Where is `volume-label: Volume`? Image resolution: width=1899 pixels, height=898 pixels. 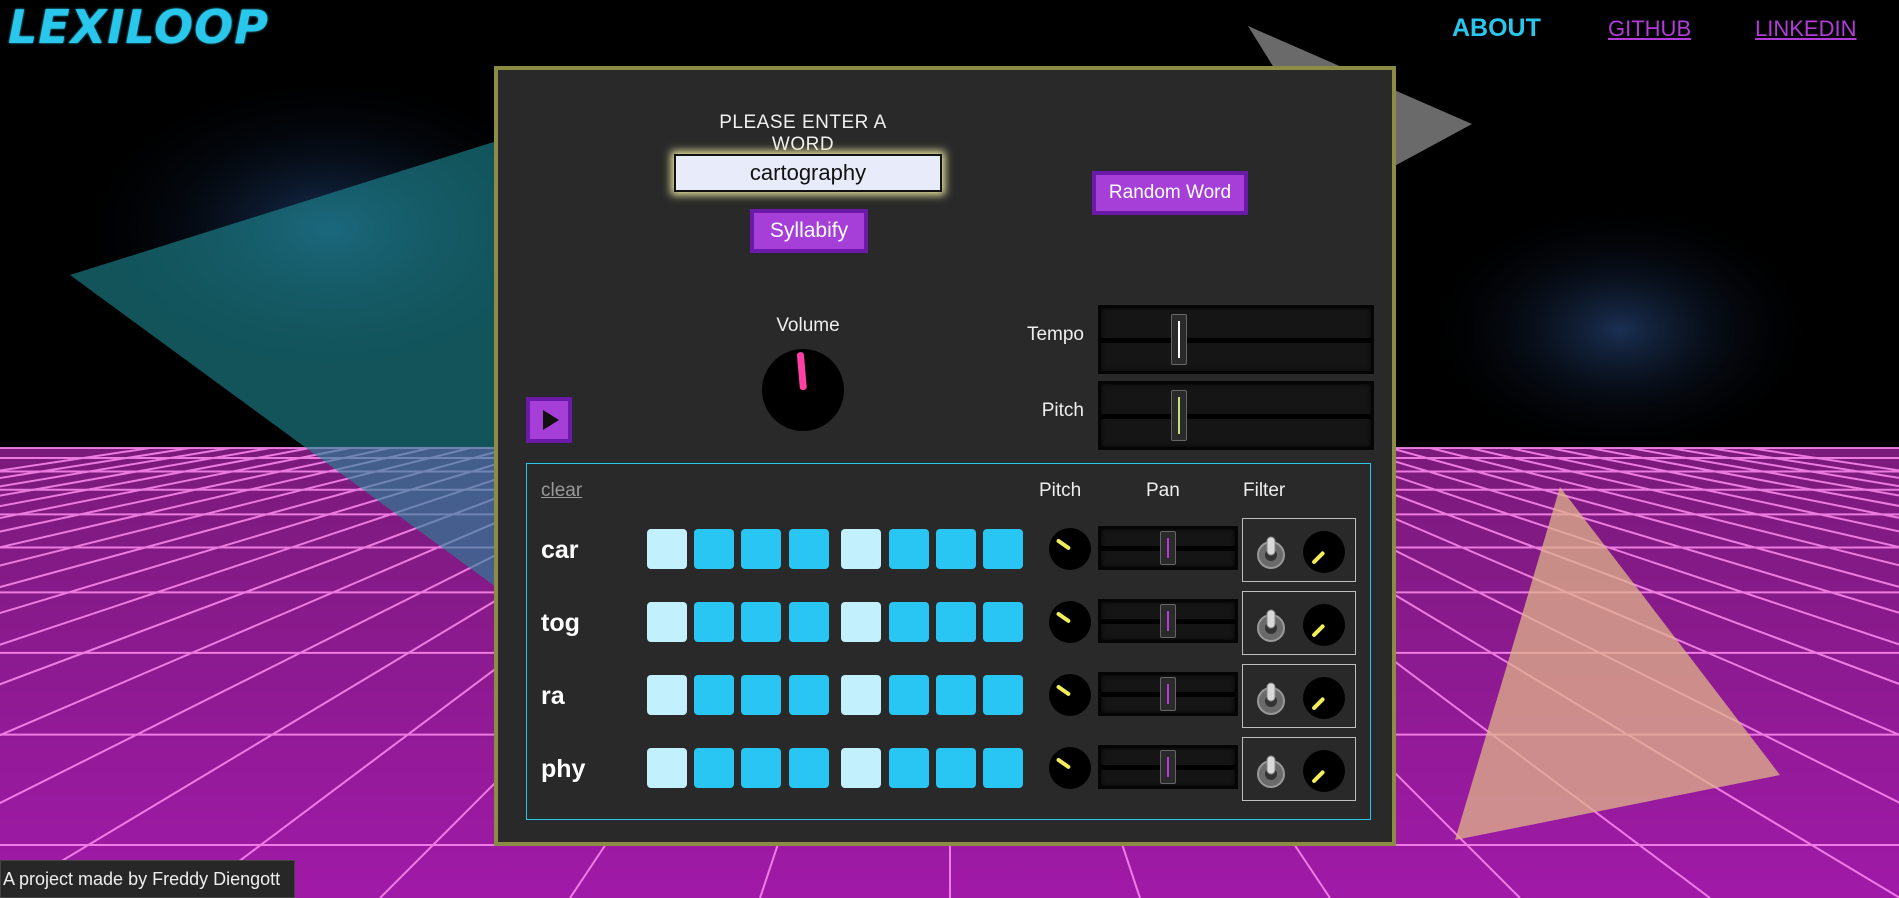
volume-label: Volume is located at coordinates (808, 325).